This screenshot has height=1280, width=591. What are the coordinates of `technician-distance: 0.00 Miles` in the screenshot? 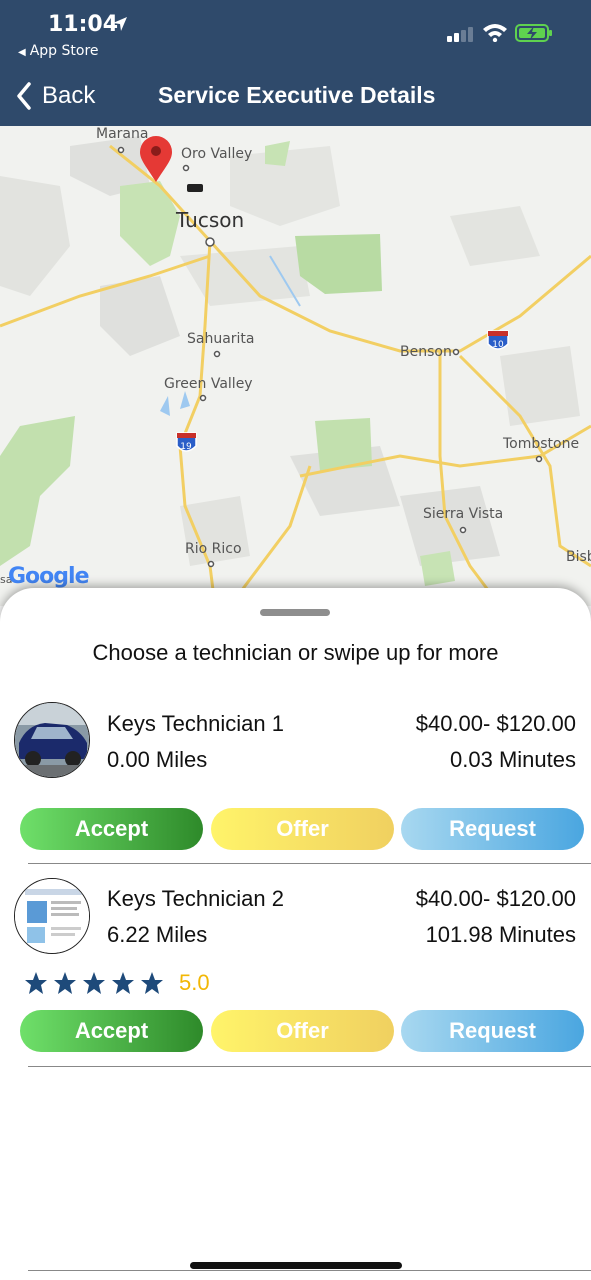 It's located at (157, 759).